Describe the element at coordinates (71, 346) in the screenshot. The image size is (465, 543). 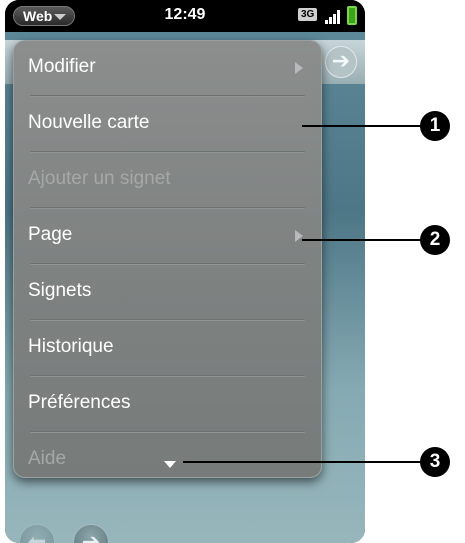
I see `menu-item-label: Historique` at that location.